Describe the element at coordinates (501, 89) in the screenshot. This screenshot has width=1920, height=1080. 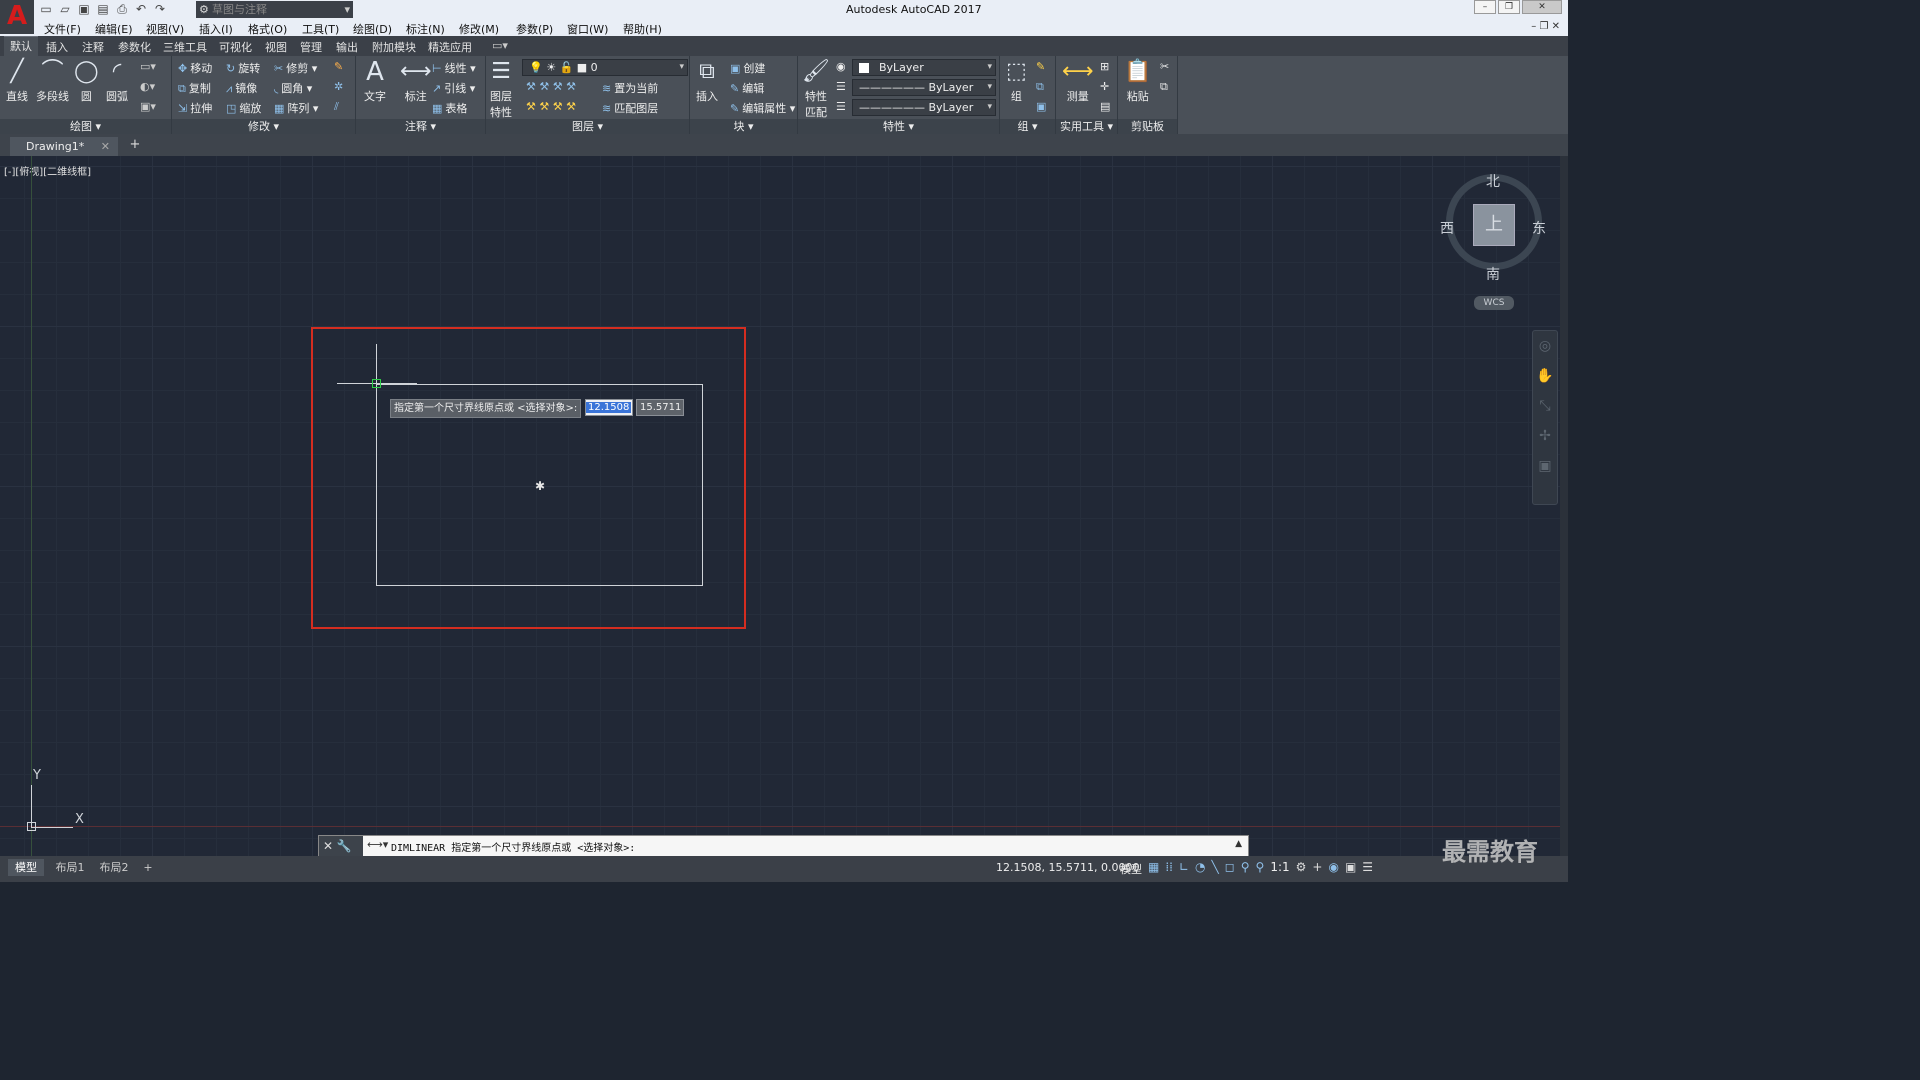
I see `layer-properties-button: ☰ 图层 特性` at that location.